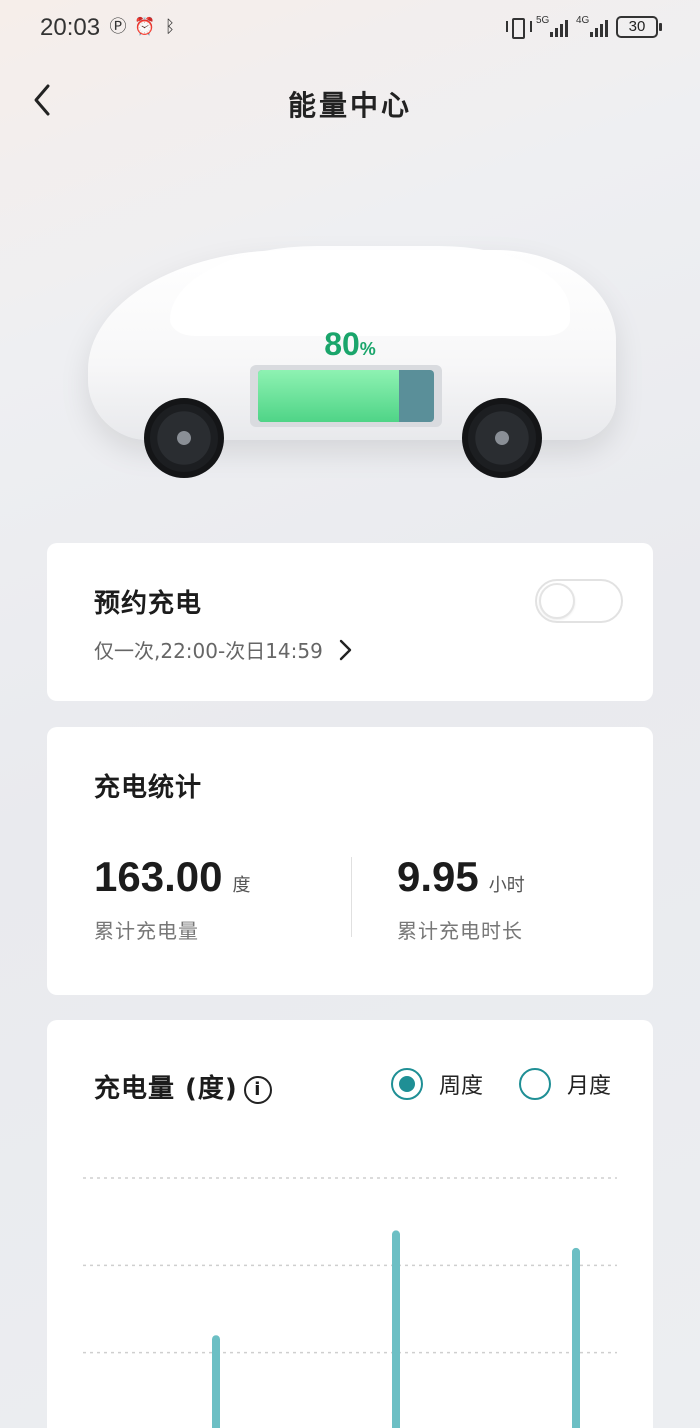  I want to click on alarm-icon: ⏰, so click(145, 27).